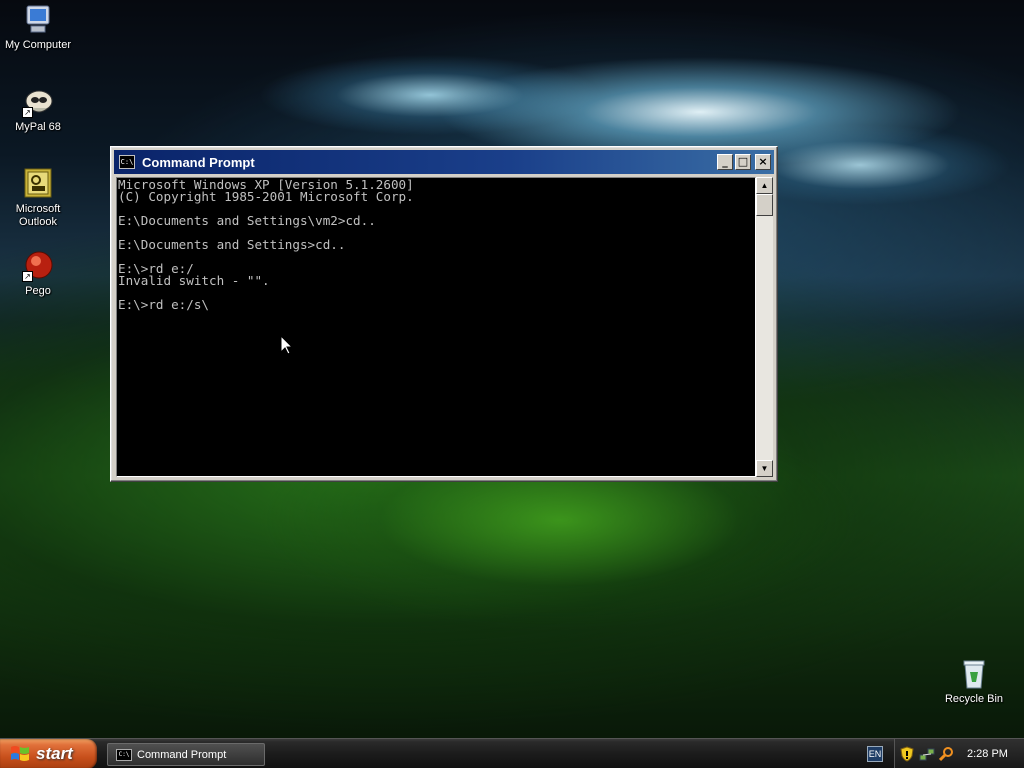 The height and width of the screenshot is (768, 1024). I want to click on windows-logo-icon, so click(20, 753).